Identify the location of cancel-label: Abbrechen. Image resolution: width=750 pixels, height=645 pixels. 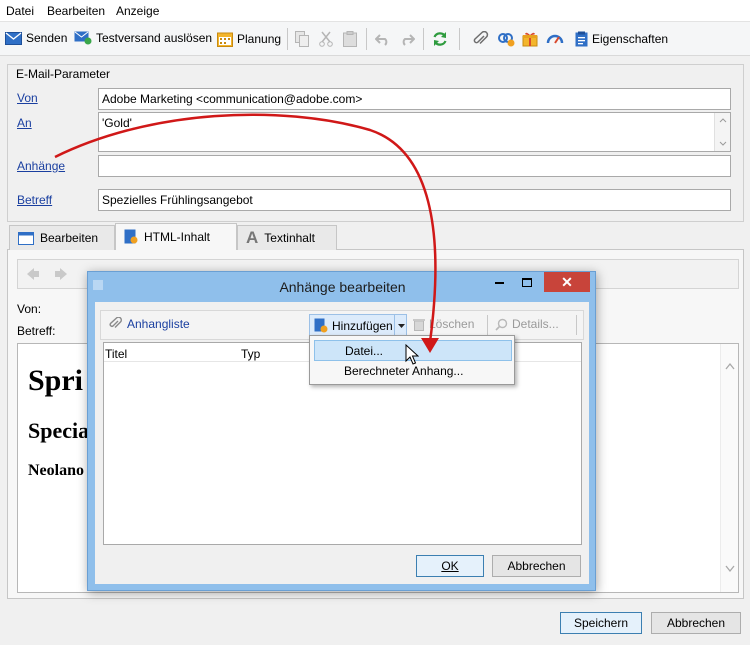
(696, 623).